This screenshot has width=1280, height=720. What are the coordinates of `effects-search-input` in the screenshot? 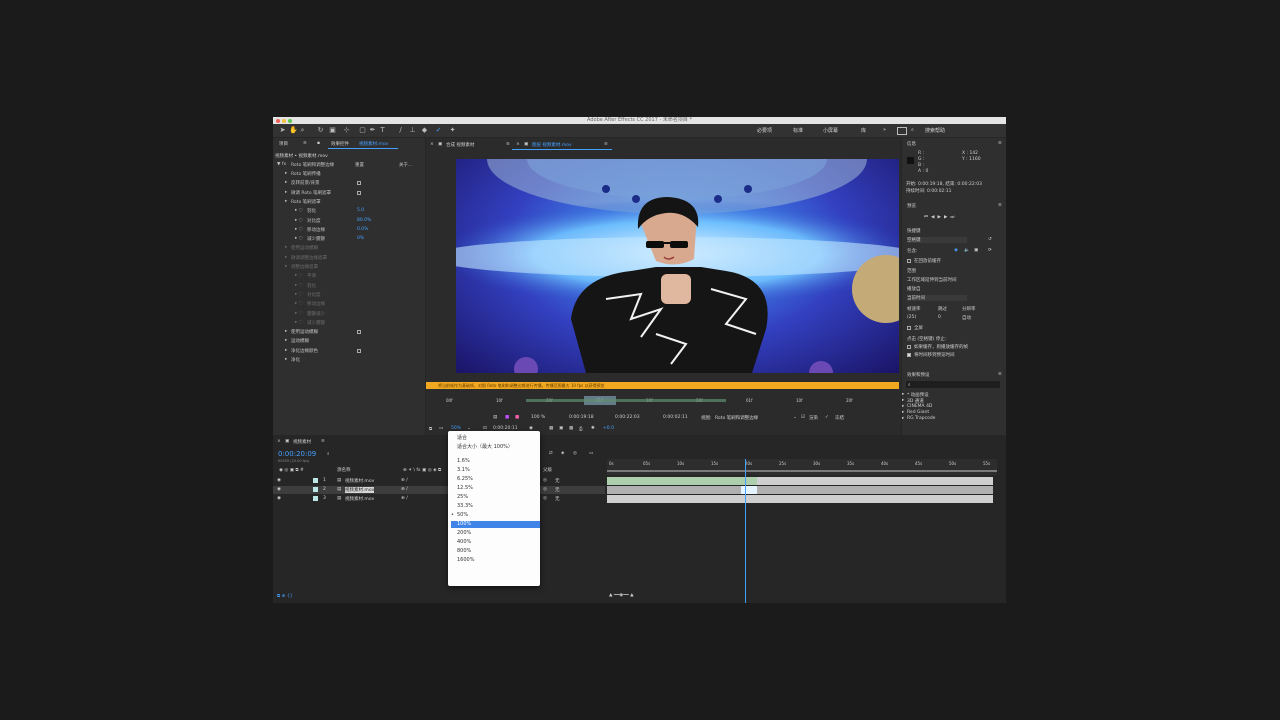 It's located at (953, 384).